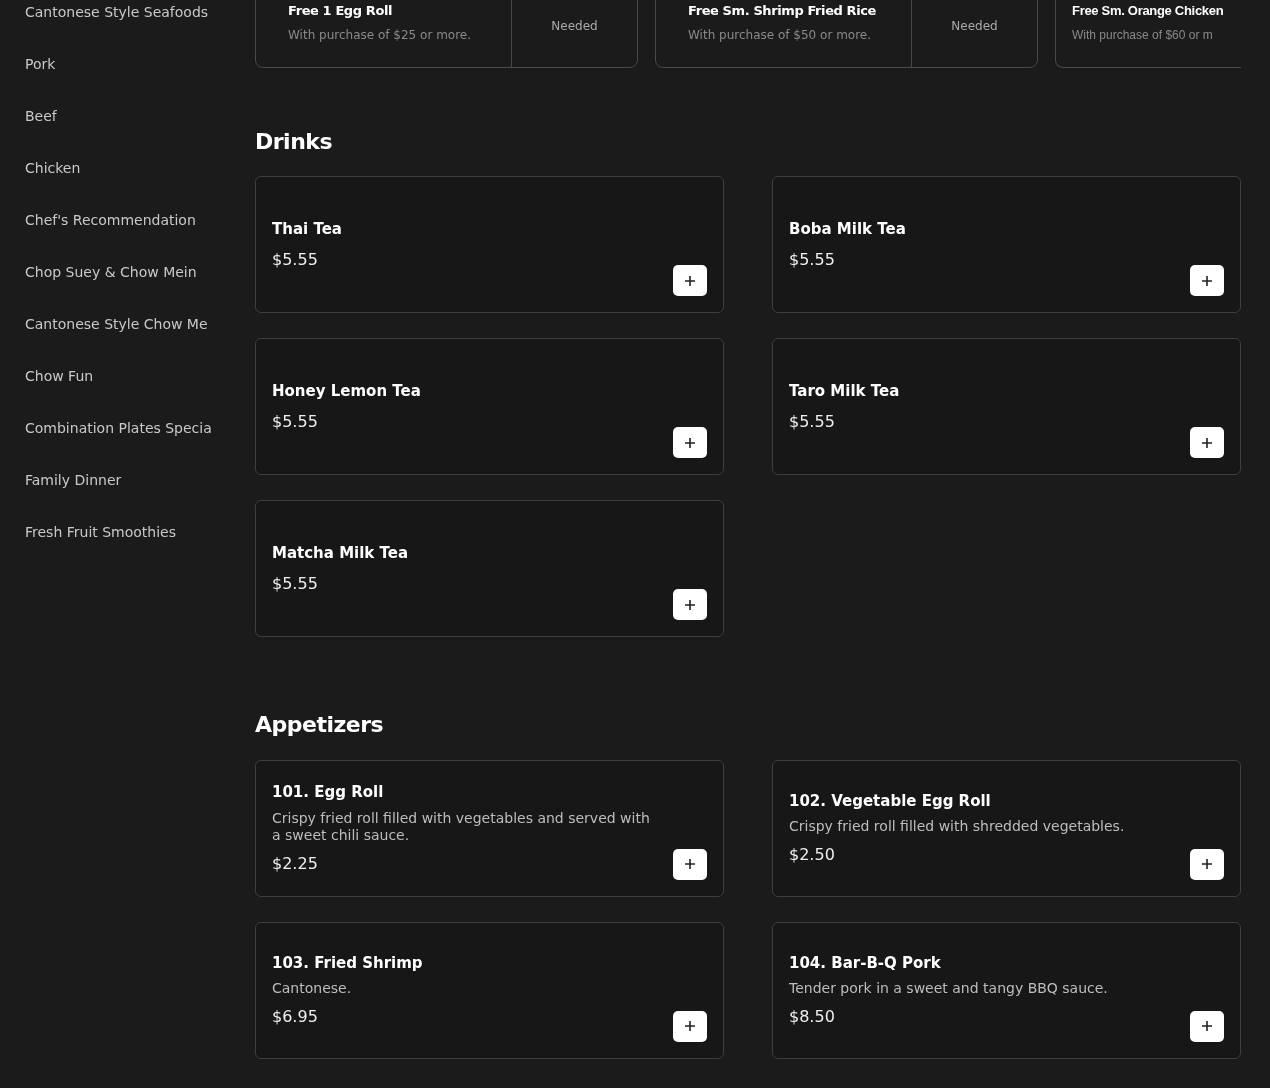  What do you see at coordinates (847, 229) in the screenshot?
I see `item-name: Boba Milk Tea` at bounding box center [847, 229].